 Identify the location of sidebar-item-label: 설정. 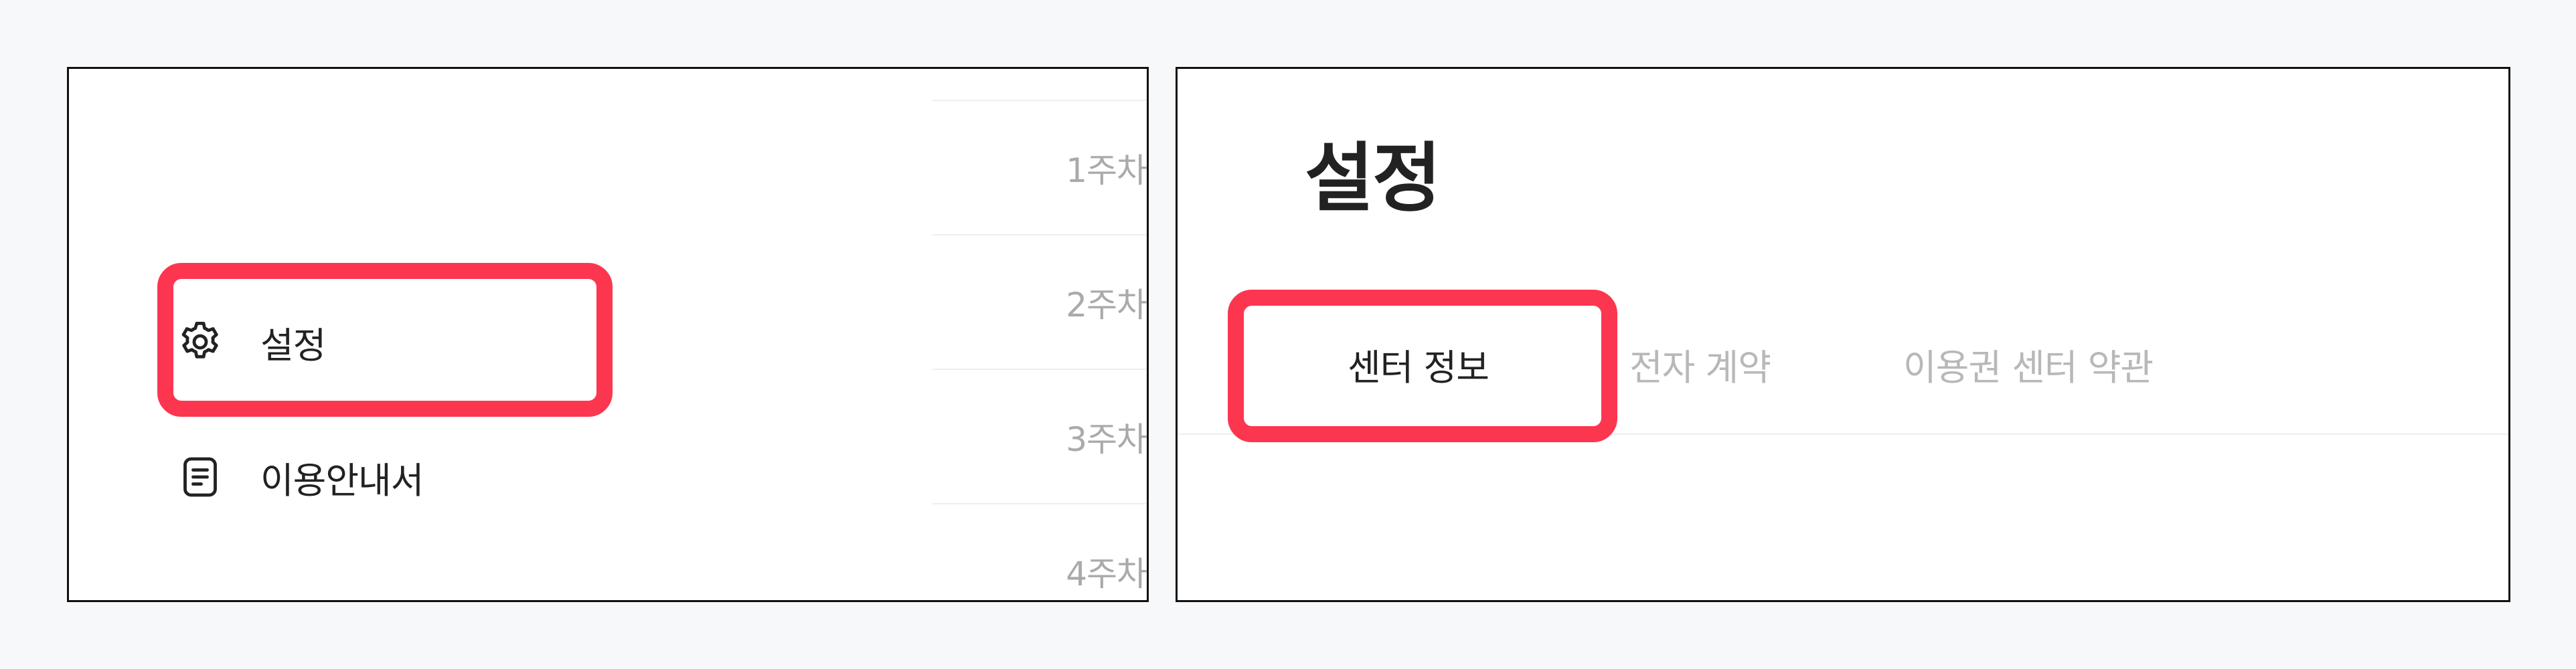
(293, 345).